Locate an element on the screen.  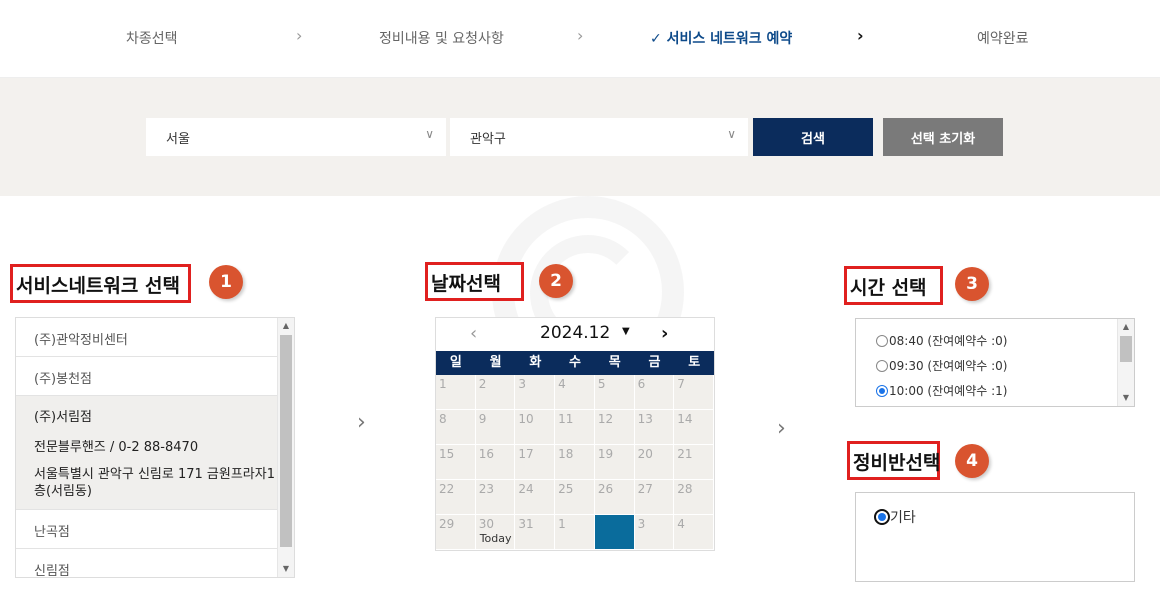
calendar-day: 27 is located at coordinates (654, 497).